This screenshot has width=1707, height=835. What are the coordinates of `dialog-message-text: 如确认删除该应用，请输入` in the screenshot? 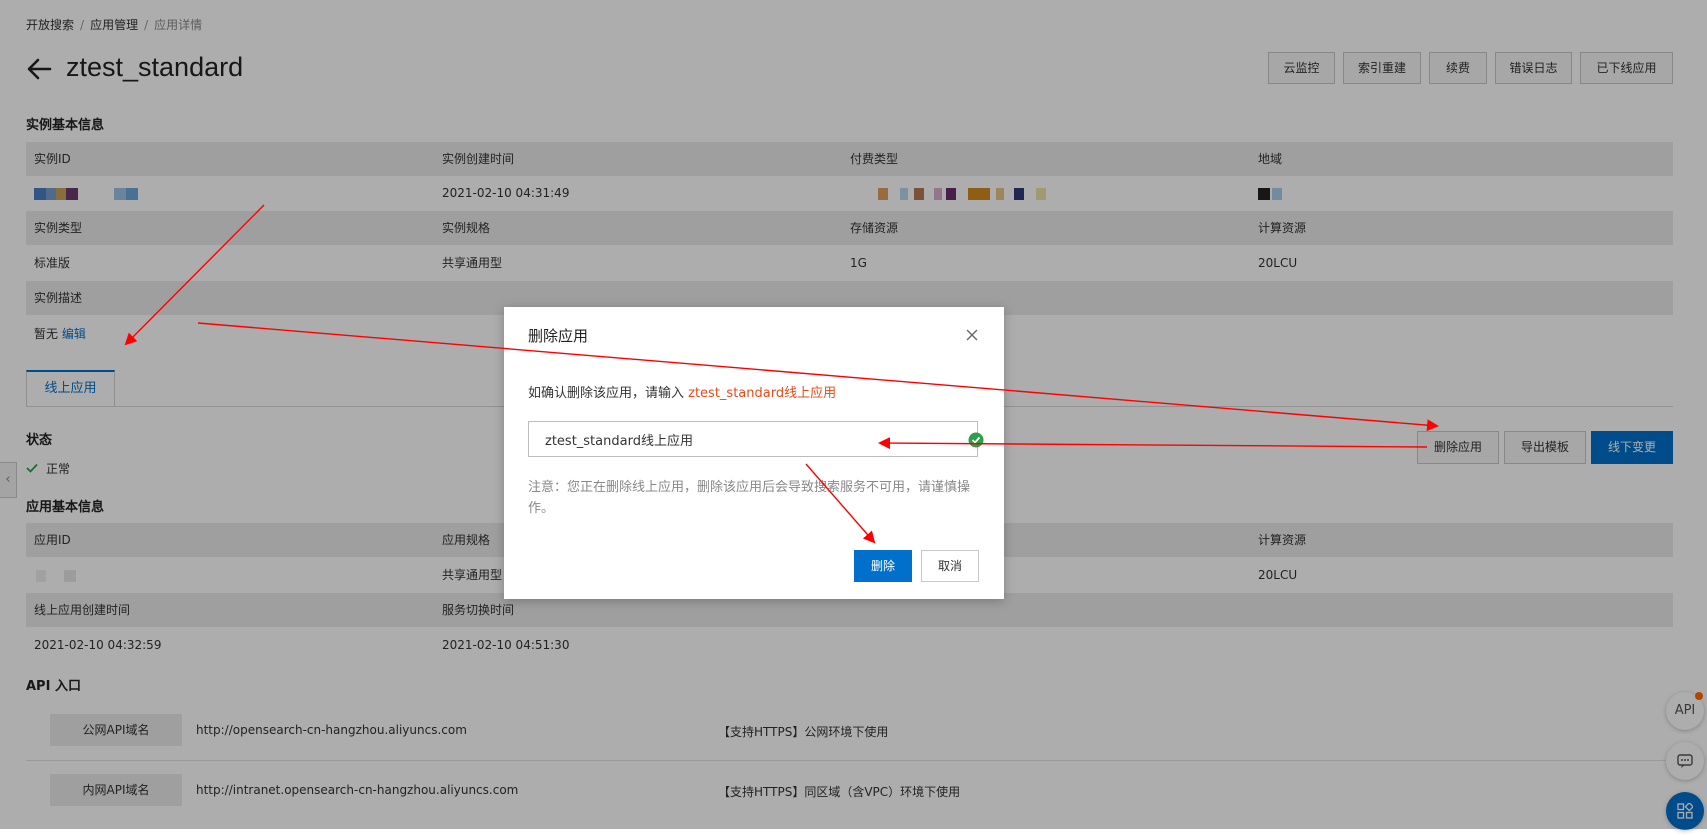 It's located at (608, 393).